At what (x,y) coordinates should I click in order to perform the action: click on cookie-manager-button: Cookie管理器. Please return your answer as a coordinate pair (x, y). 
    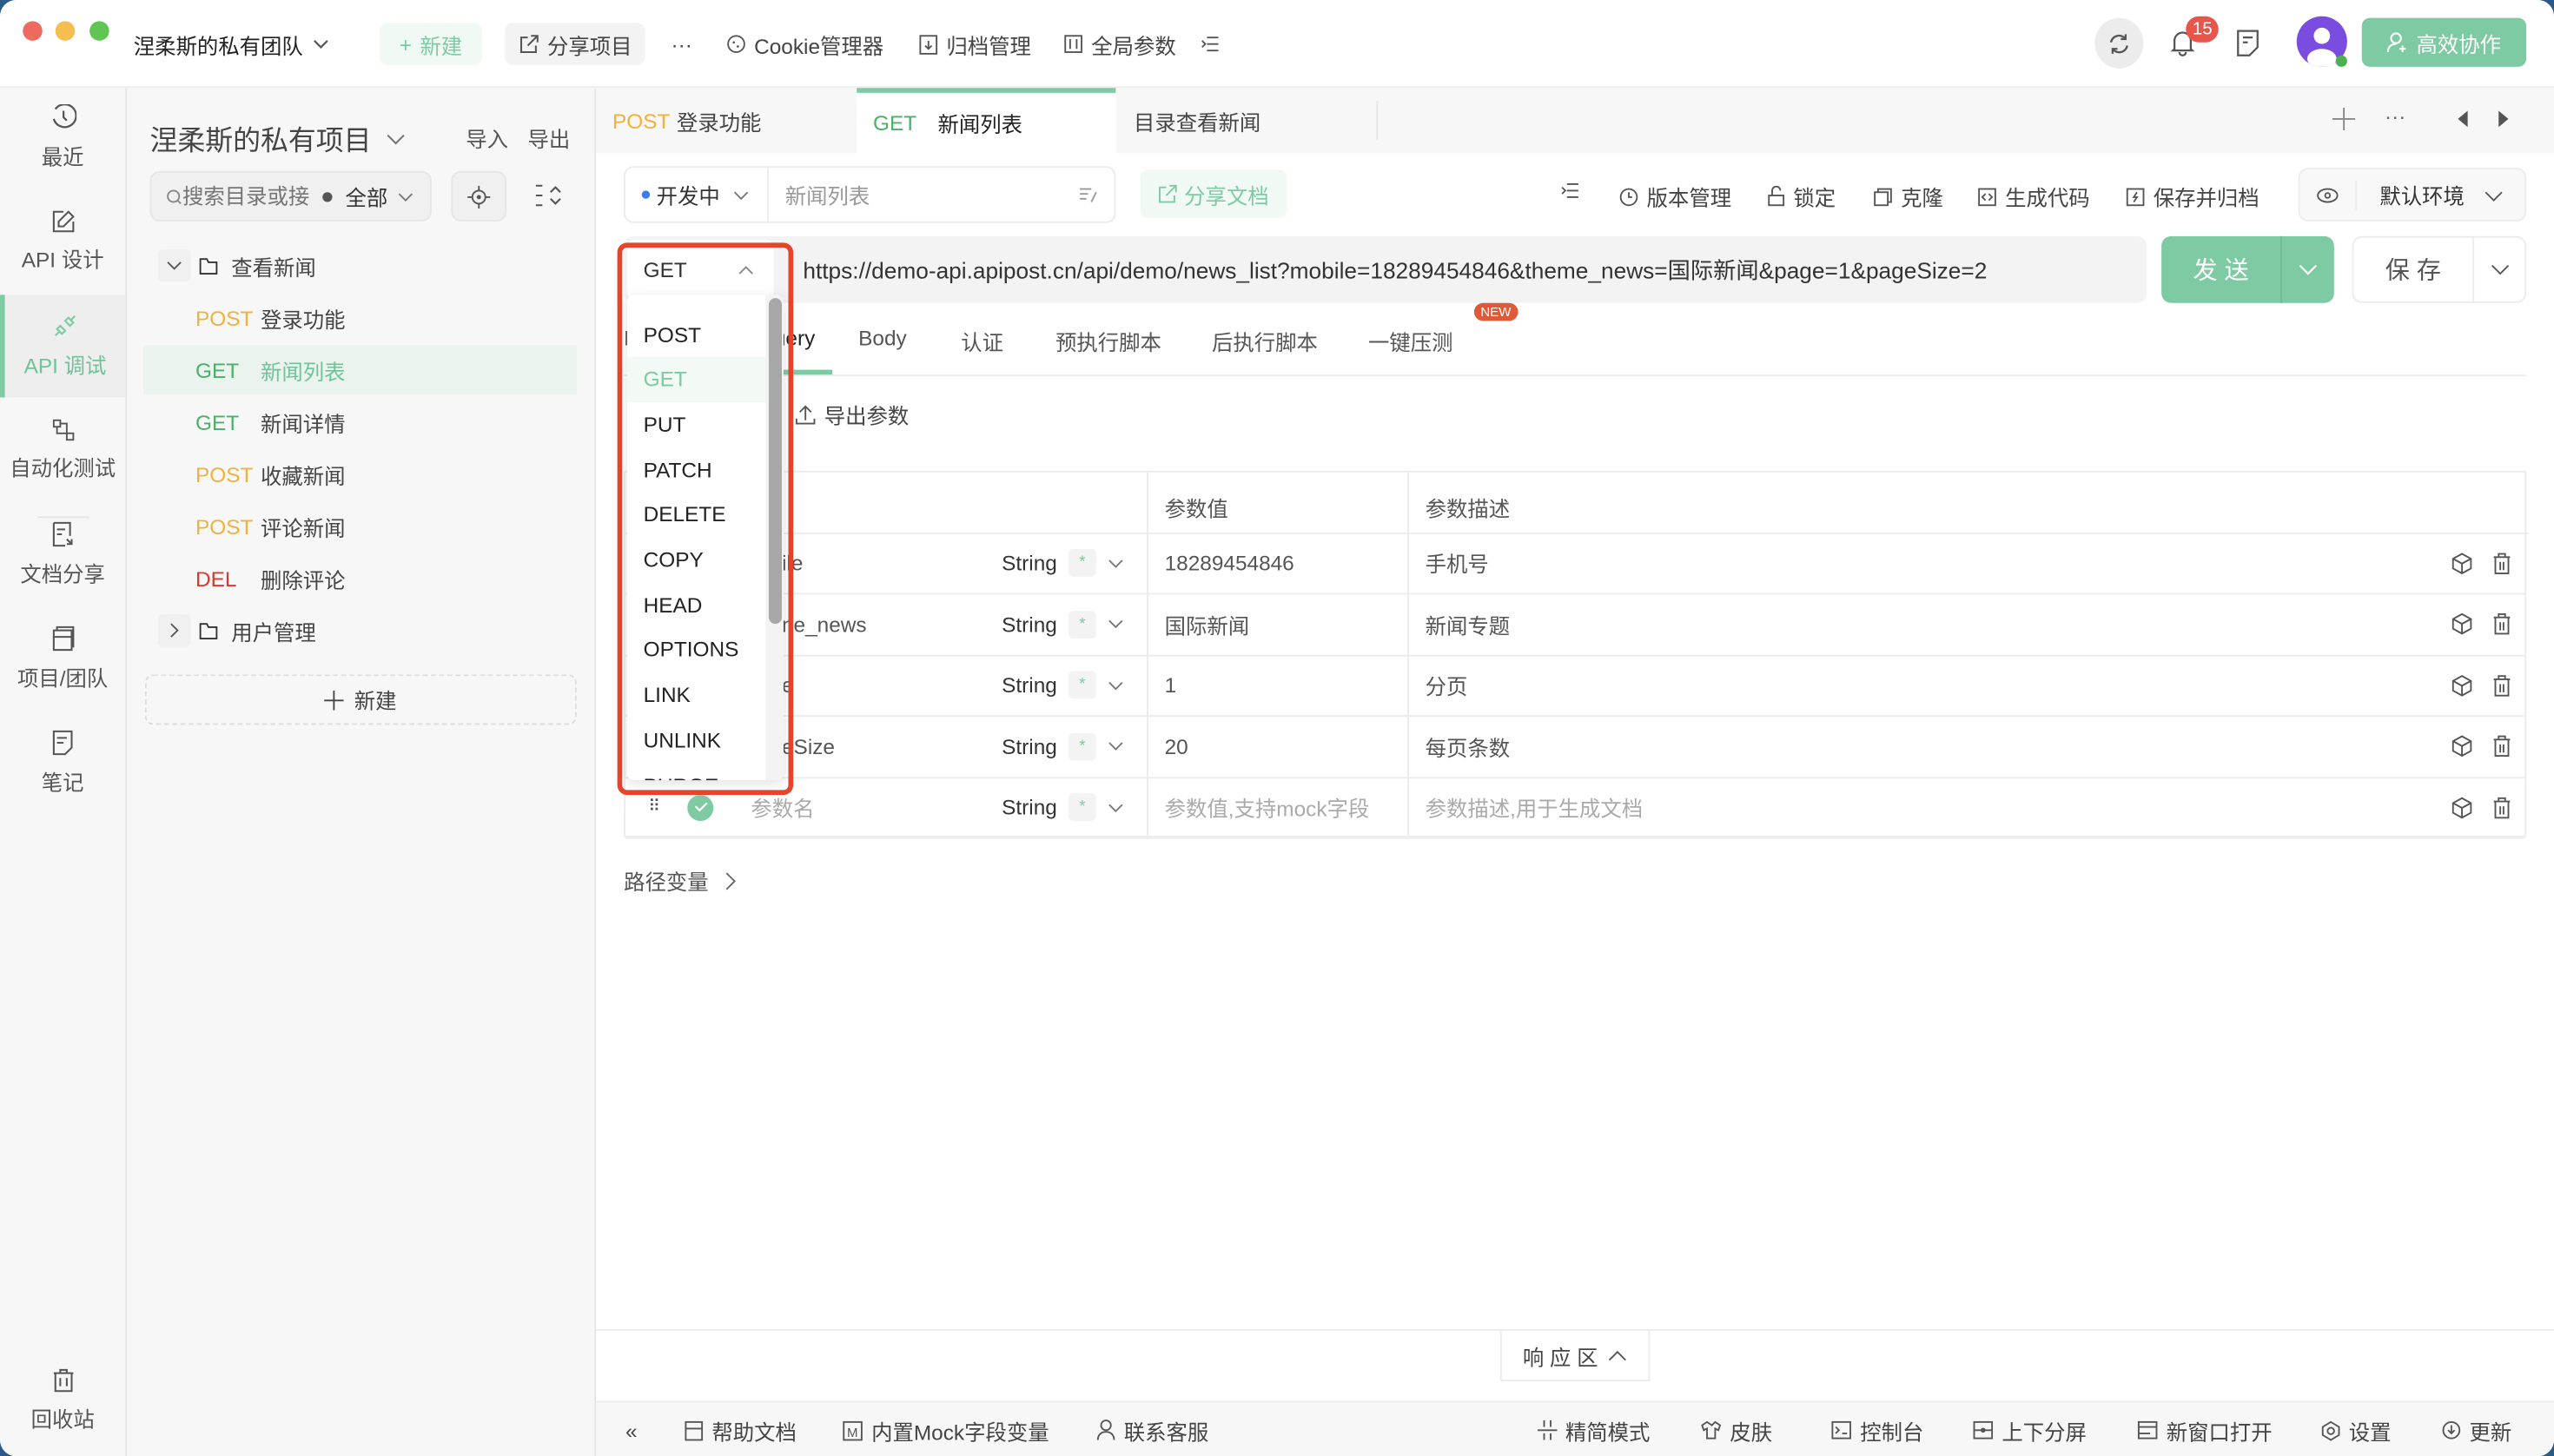
    Looking at the image, I should click on (805, 44).